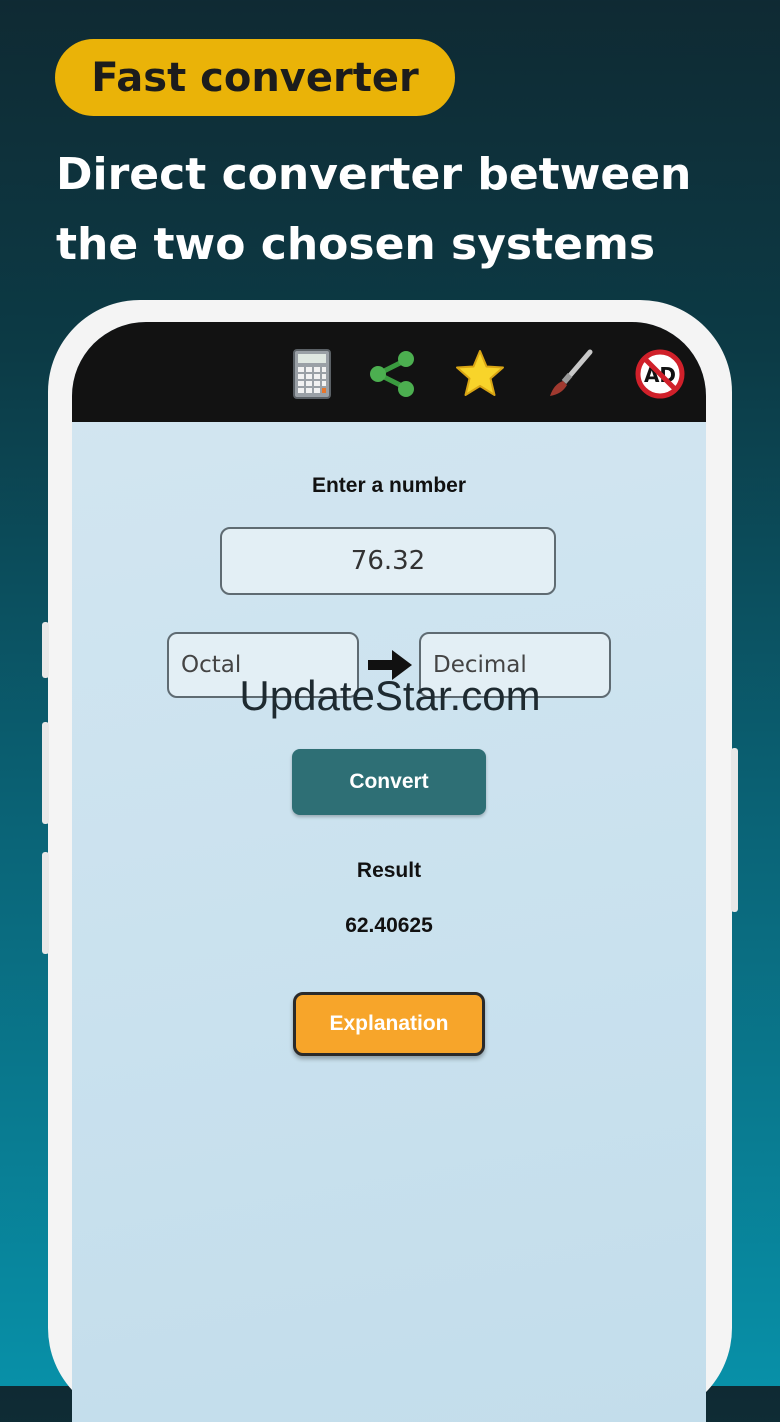 The width and height of the screenshot is (780, 1422). What do you see at coordinates (390, 665) in the screenshot?
I see `arrow-right-icon` at bounding box center [390, 665].